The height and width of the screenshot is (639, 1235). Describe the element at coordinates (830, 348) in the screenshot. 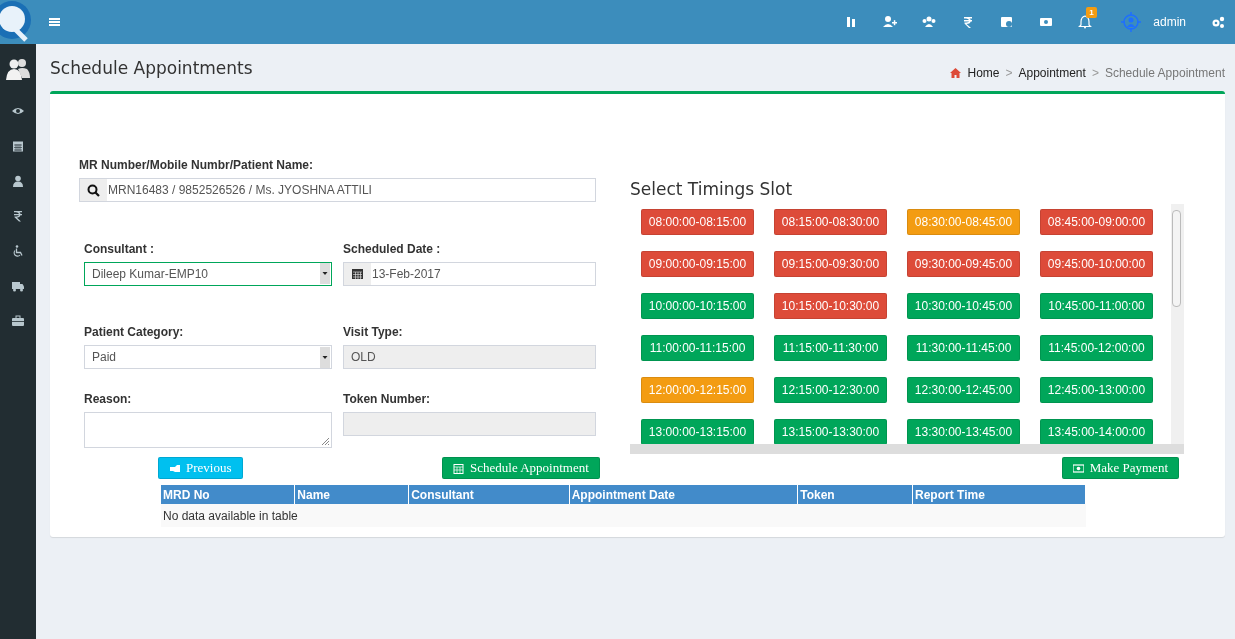

I see `time-slot-button: 11:15:00-11:30:00` at that location.